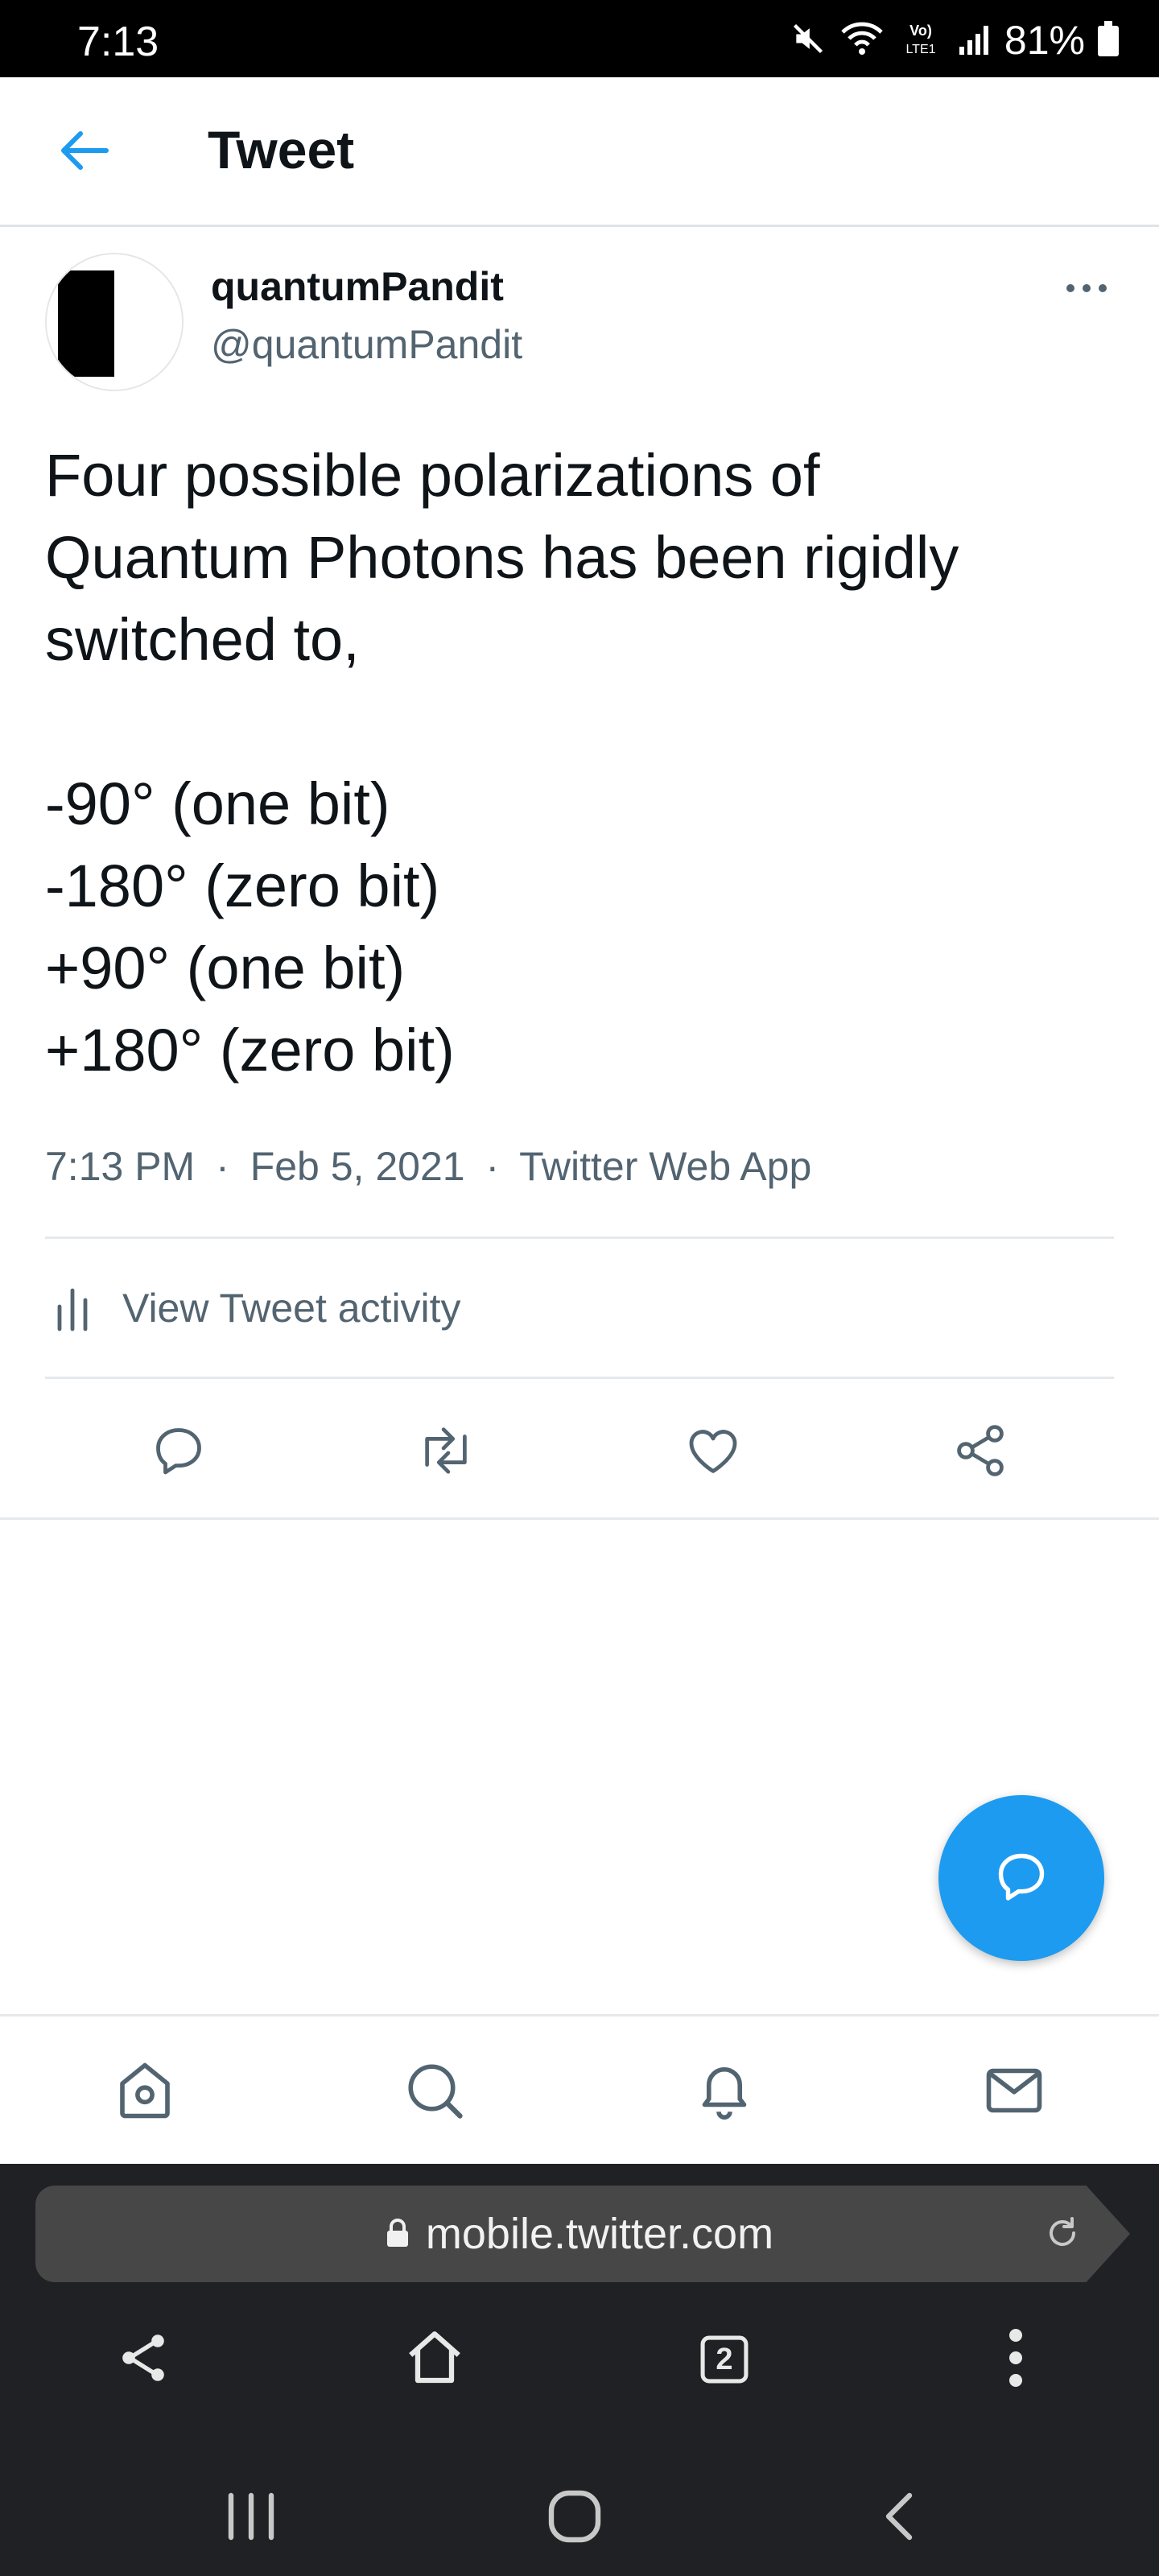 Image resolution: width=1159 pixels, height=2576 pixels. I want to click on browser-home-button, so click(434, 2359).